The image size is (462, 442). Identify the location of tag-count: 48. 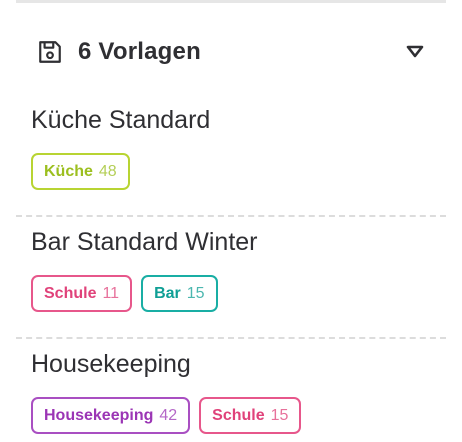
(107, 171).